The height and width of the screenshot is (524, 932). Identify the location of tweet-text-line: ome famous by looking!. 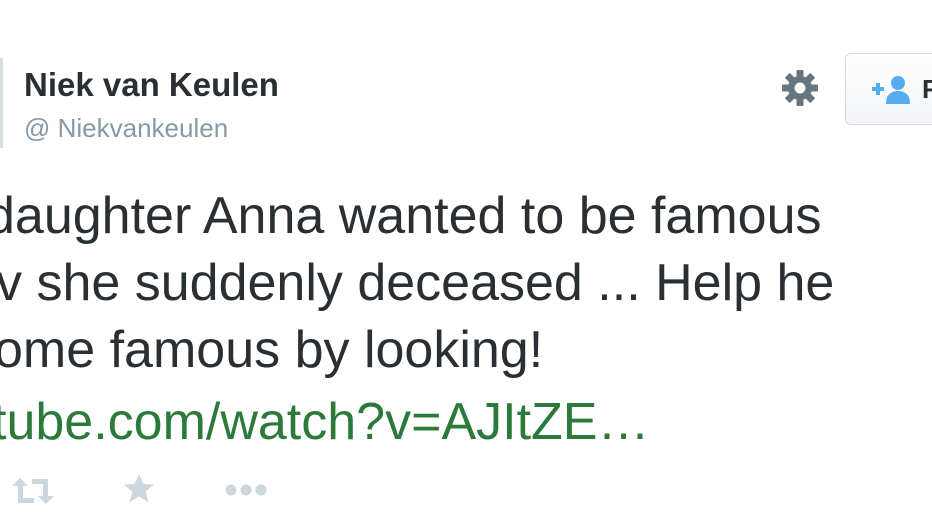
(272, 350).